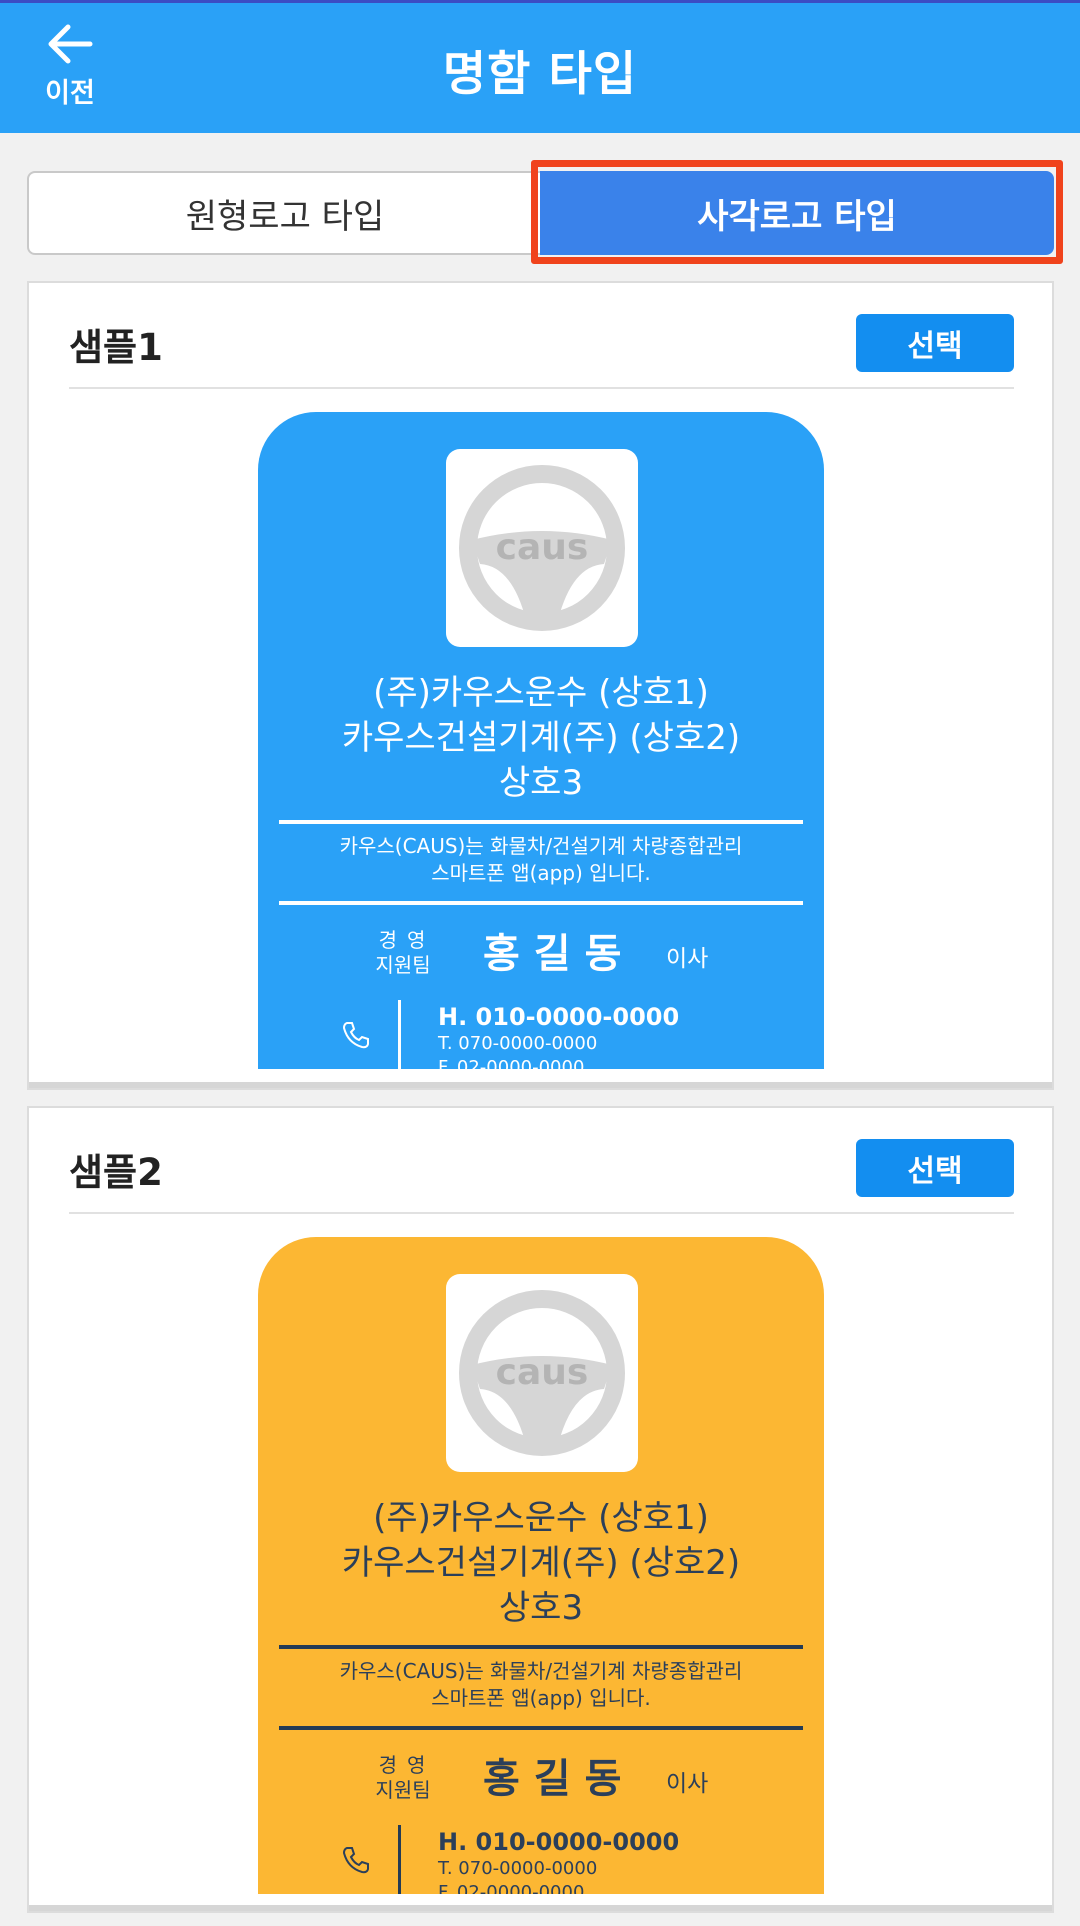 This screenshot has width=1080, height=1926. Describe the element at coordinates (541, 348) in the screenshot. I see `sample-header: 샘플1 선택` at that location.